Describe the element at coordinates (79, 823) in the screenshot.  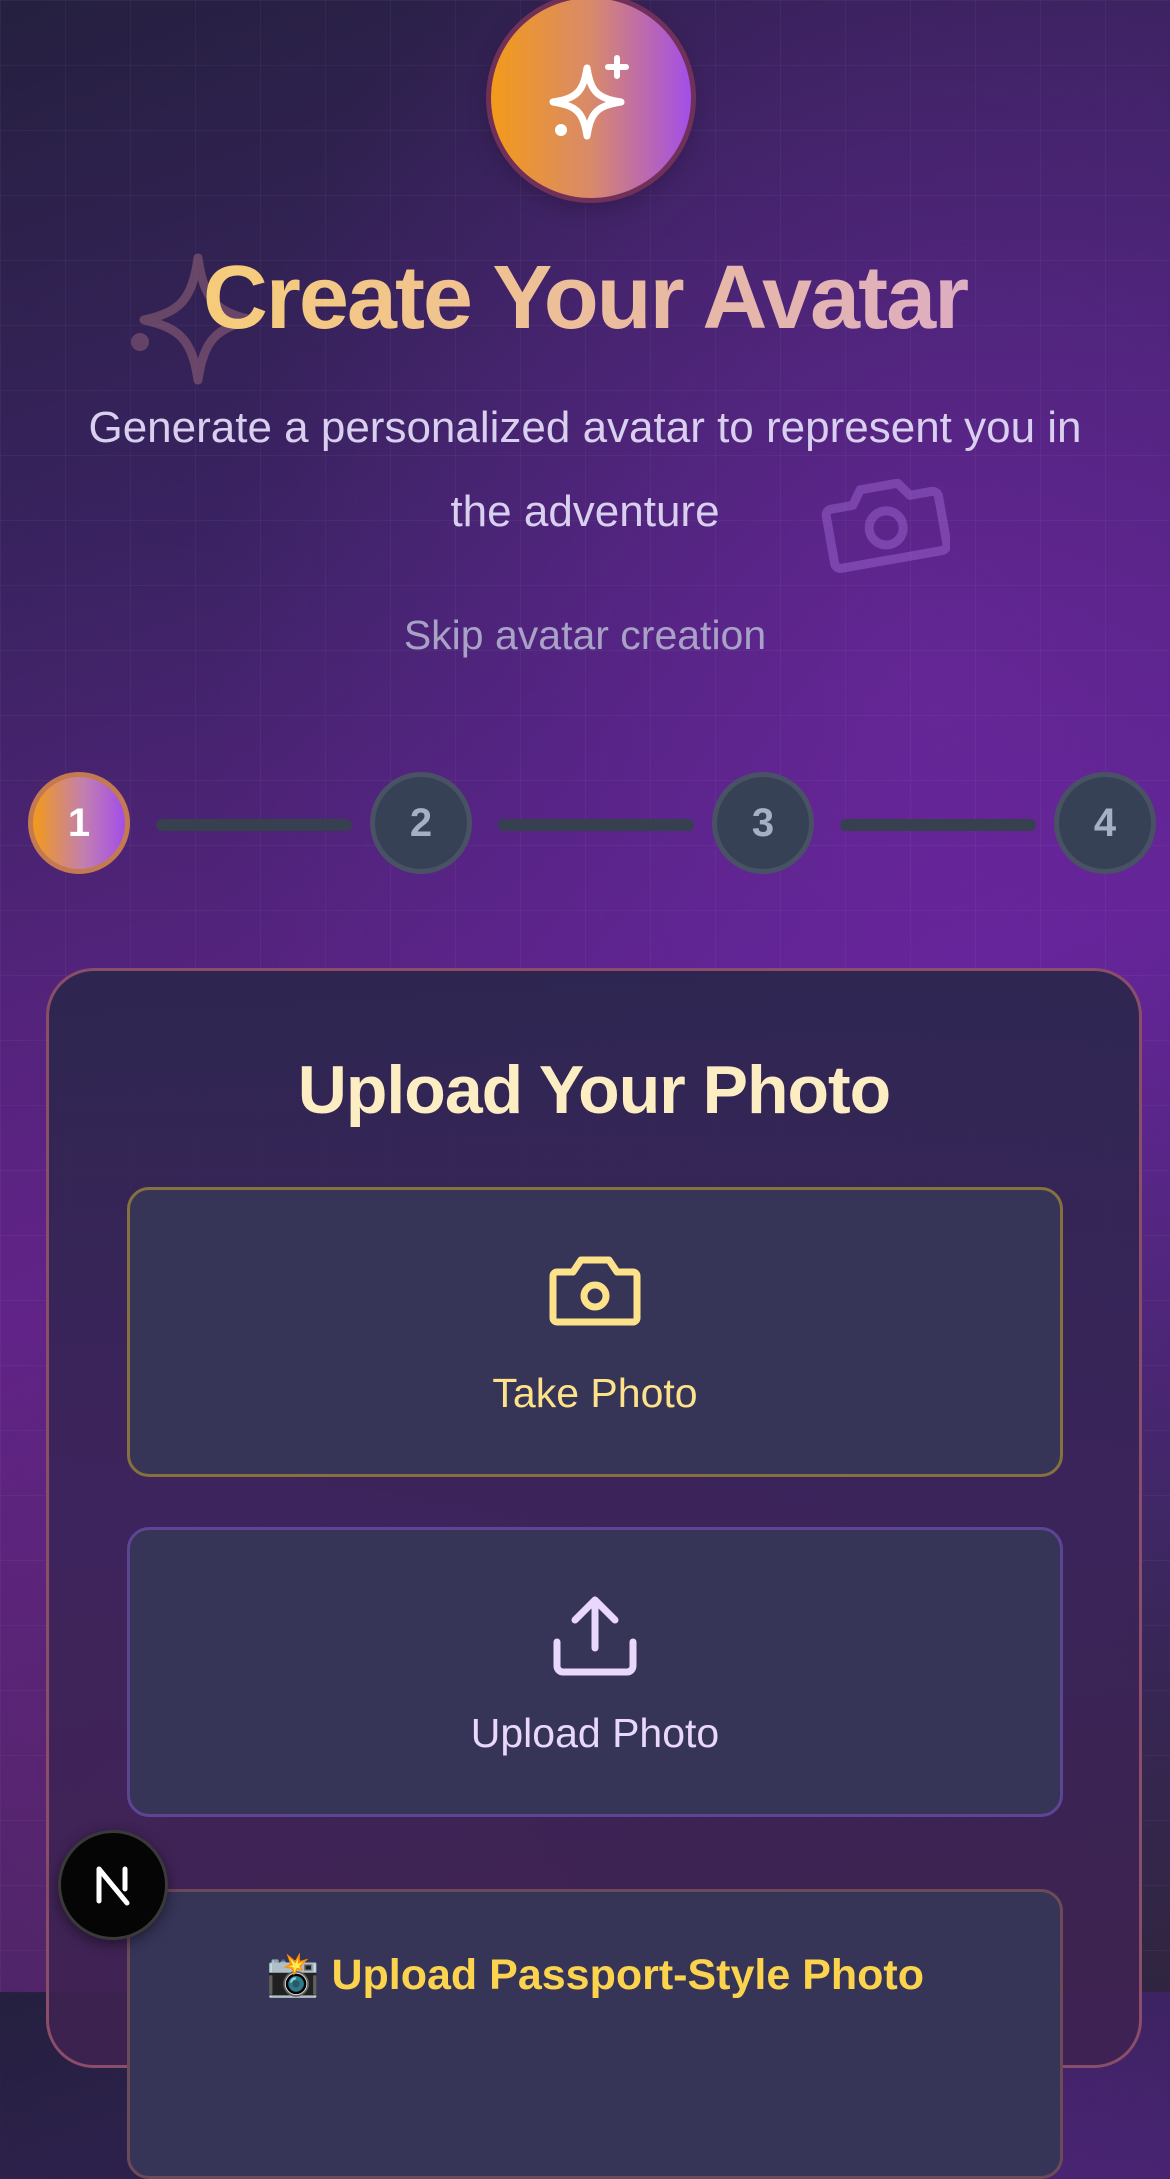
I see `step-1-indicator: 1` at that location.